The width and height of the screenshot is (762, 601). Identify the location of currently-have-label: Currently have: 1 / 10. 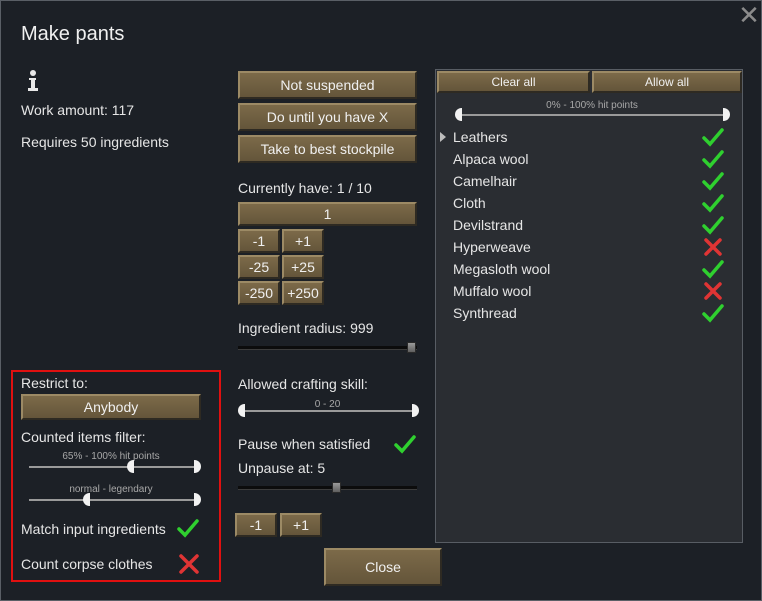
(305, 188).